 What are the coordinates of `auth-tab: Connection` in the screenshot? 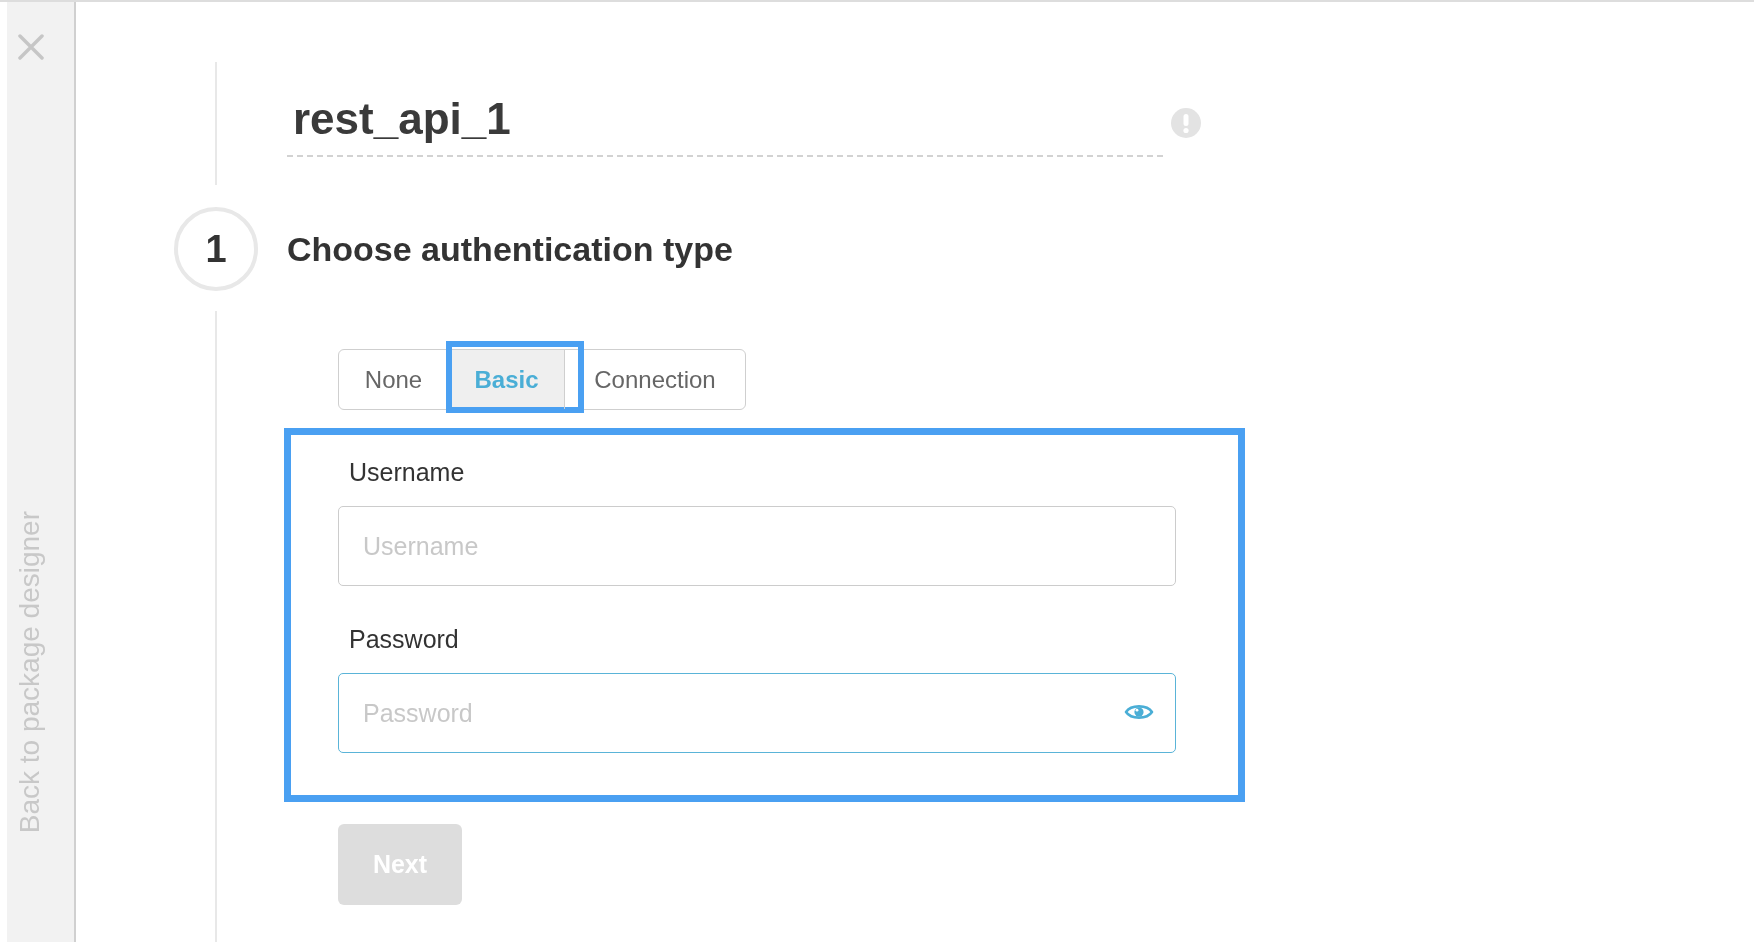 It's located at (655, 379).